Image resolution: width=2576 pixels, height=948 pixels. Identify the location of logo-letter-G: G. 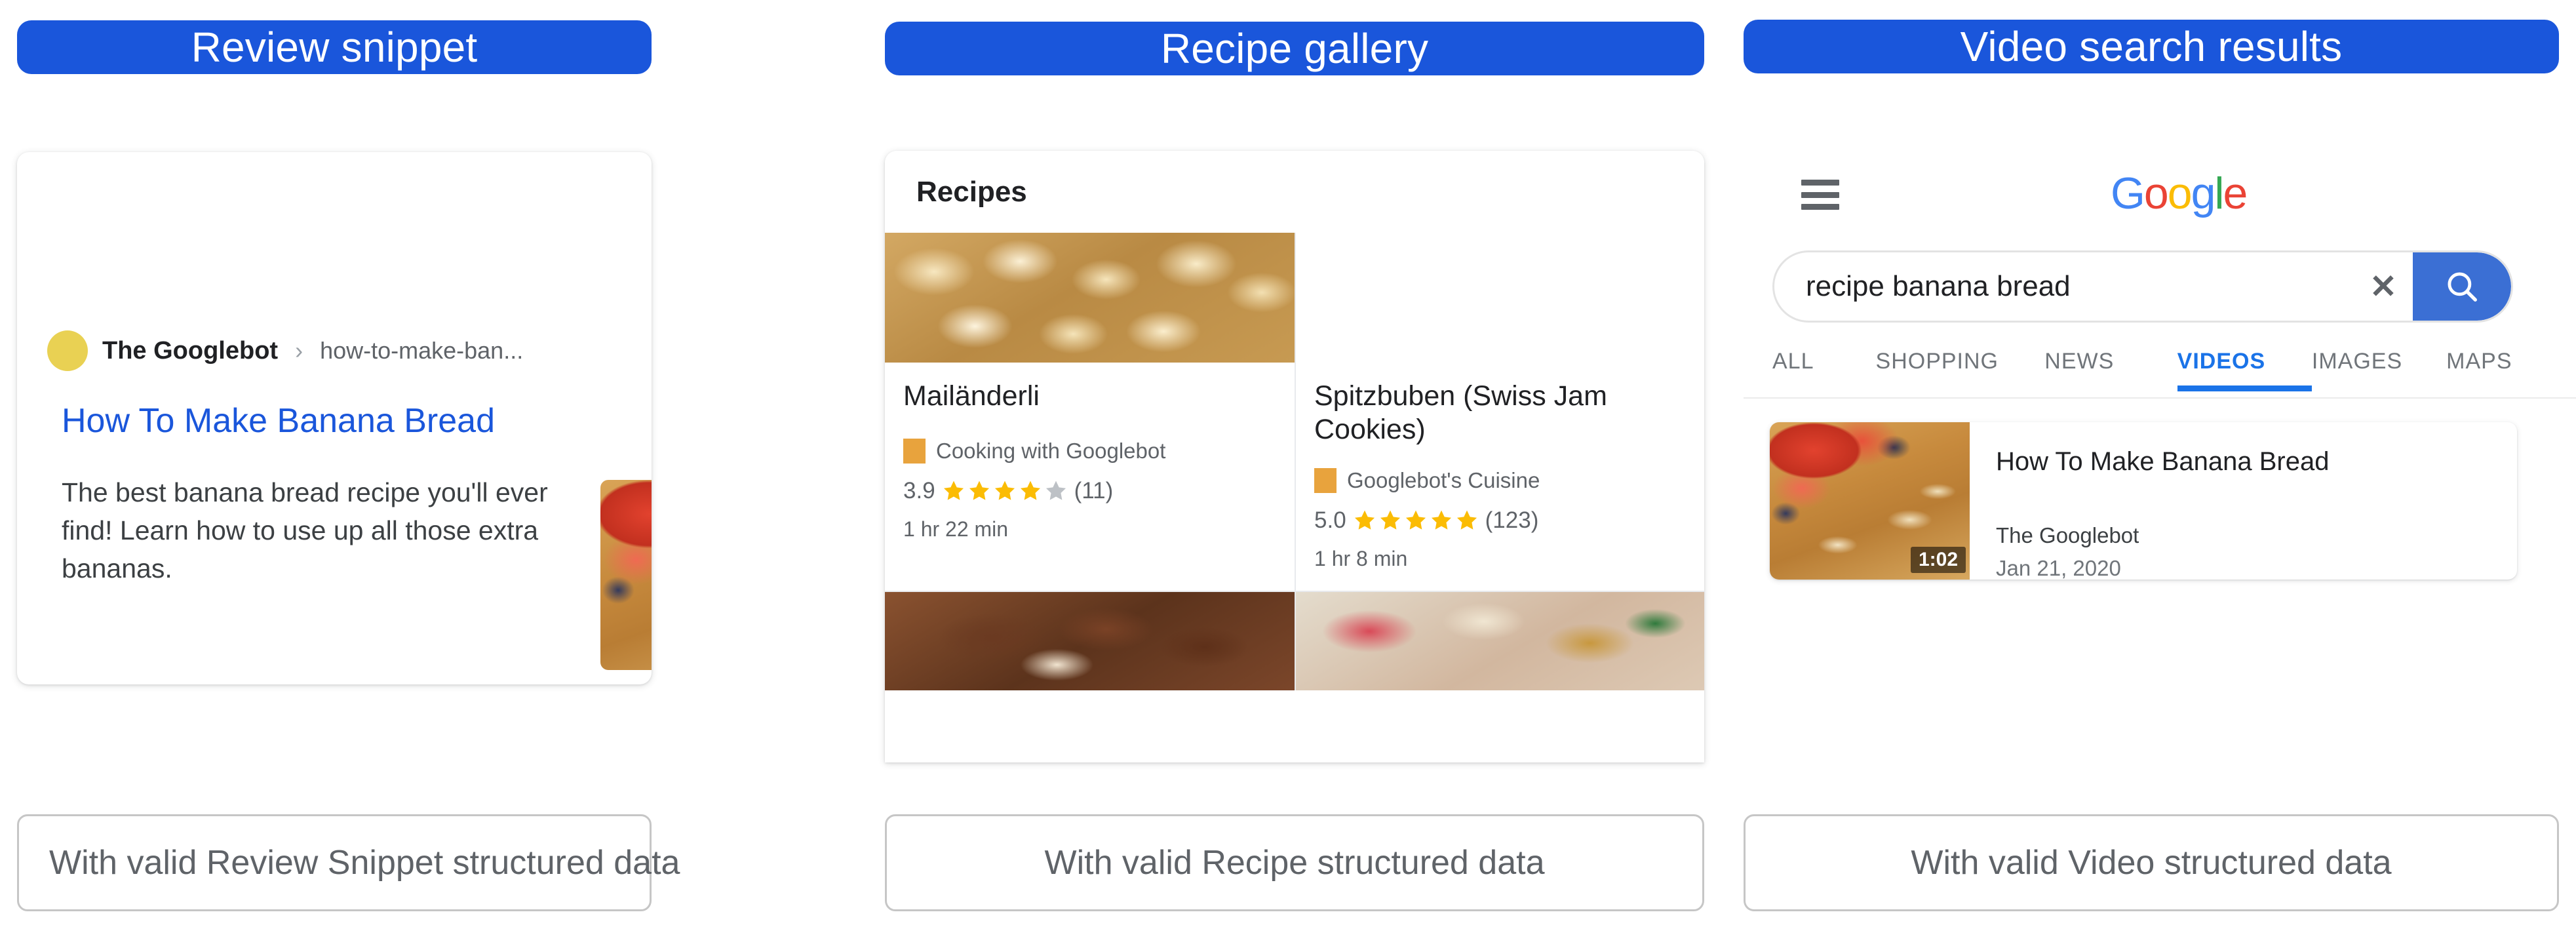
(2128, 193).